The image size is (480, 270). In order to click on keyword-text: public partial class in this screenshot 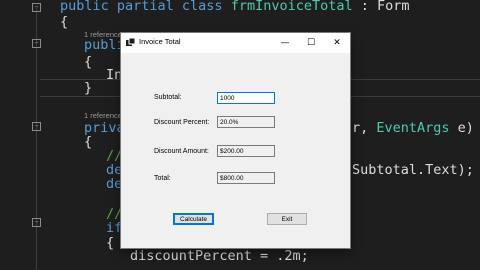, I will do `click(141, 7)`.